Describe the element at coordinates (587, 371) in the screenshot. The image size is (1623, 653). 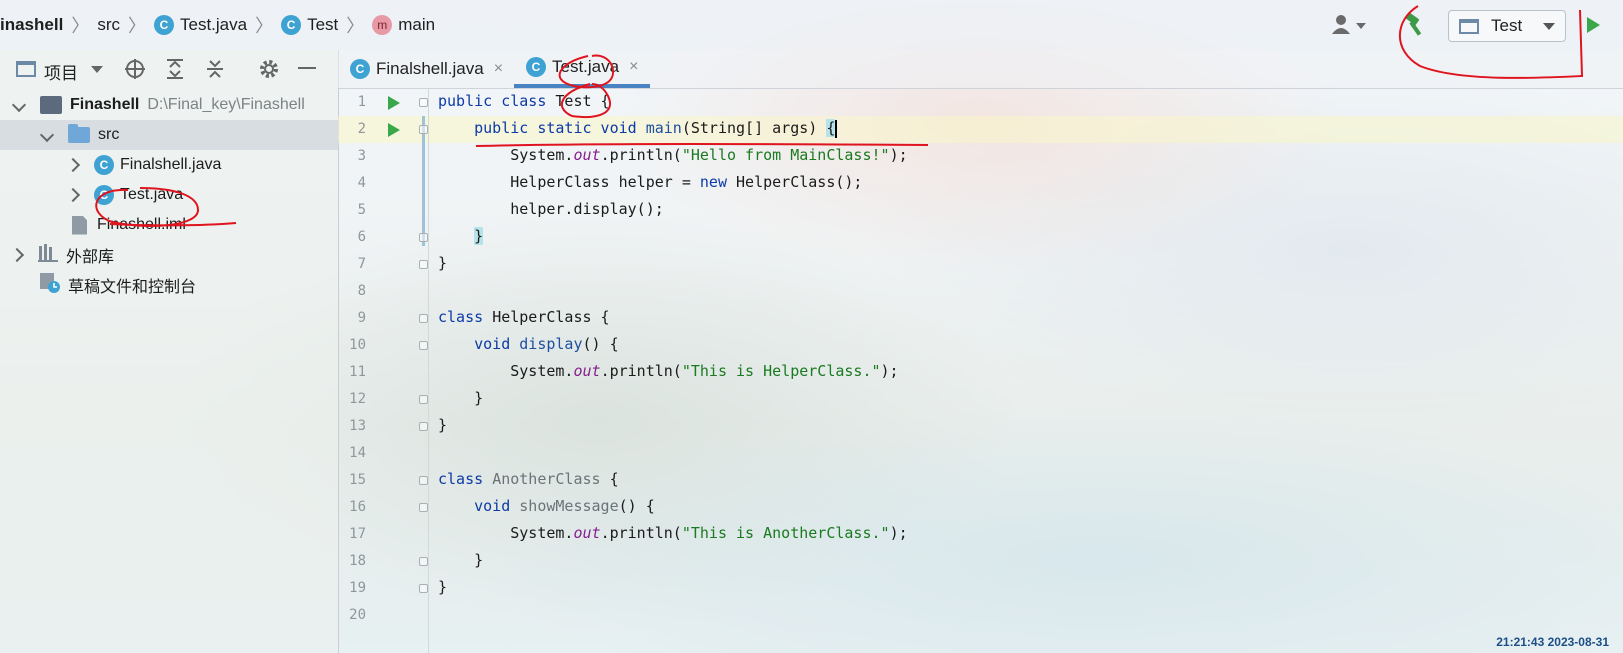
I see `field: out` at that location.